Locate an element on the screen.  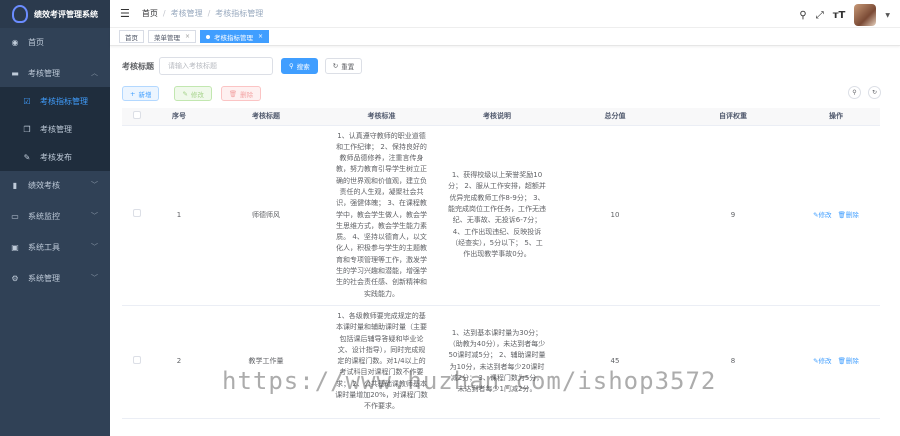
toolbar: + 新增 ✎ 修改 🗑 删除 is located at coordinates (192, 93).